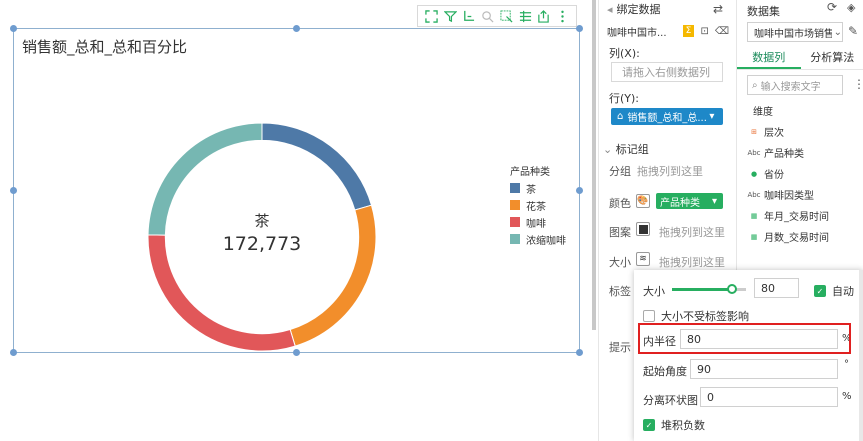  I want to click on size-slider-thumb, so click(732, 289).